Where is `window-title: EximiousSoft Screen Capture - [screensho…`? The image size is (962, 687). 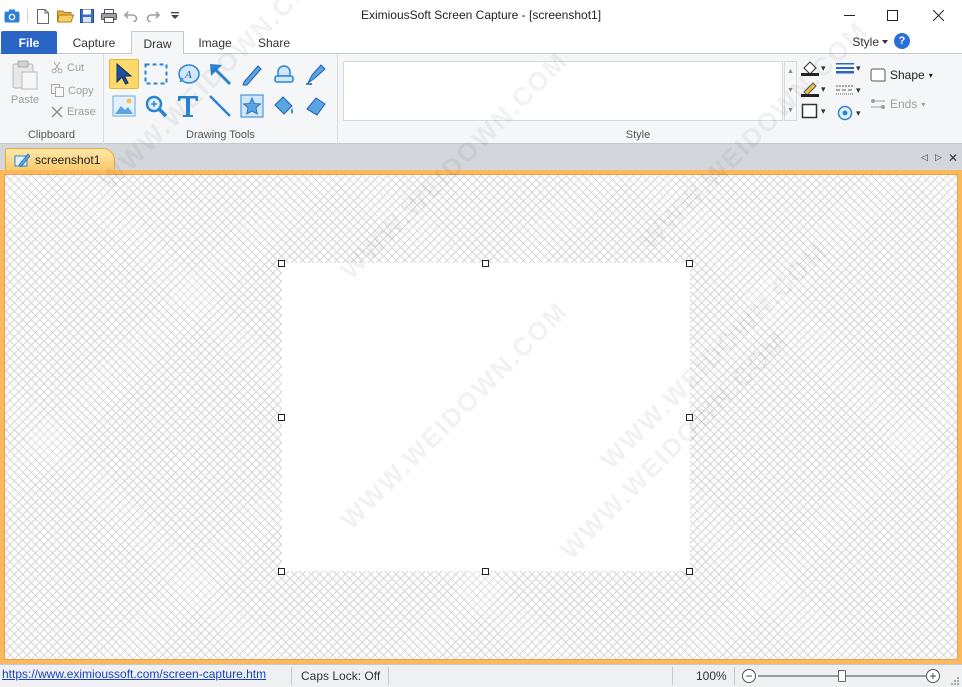
window-title: EximiousSoft Screen Capture - [screensho… is located at coordinates (481, 15).